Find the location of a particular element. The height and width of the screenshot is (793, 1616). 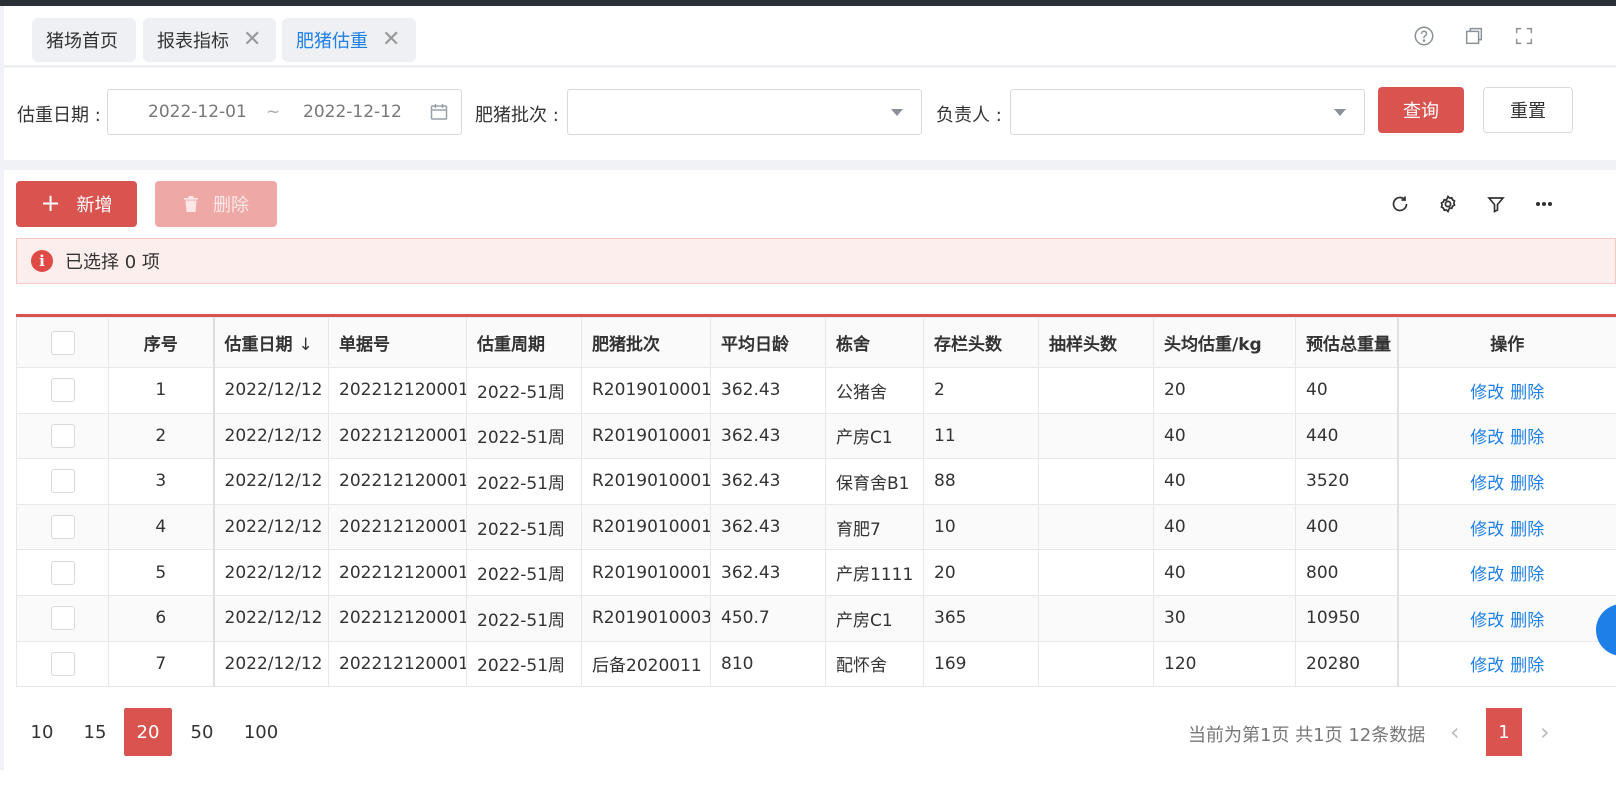

col-header-avg-weight: 头均估重/kg is located at coordinates (1224, 342).